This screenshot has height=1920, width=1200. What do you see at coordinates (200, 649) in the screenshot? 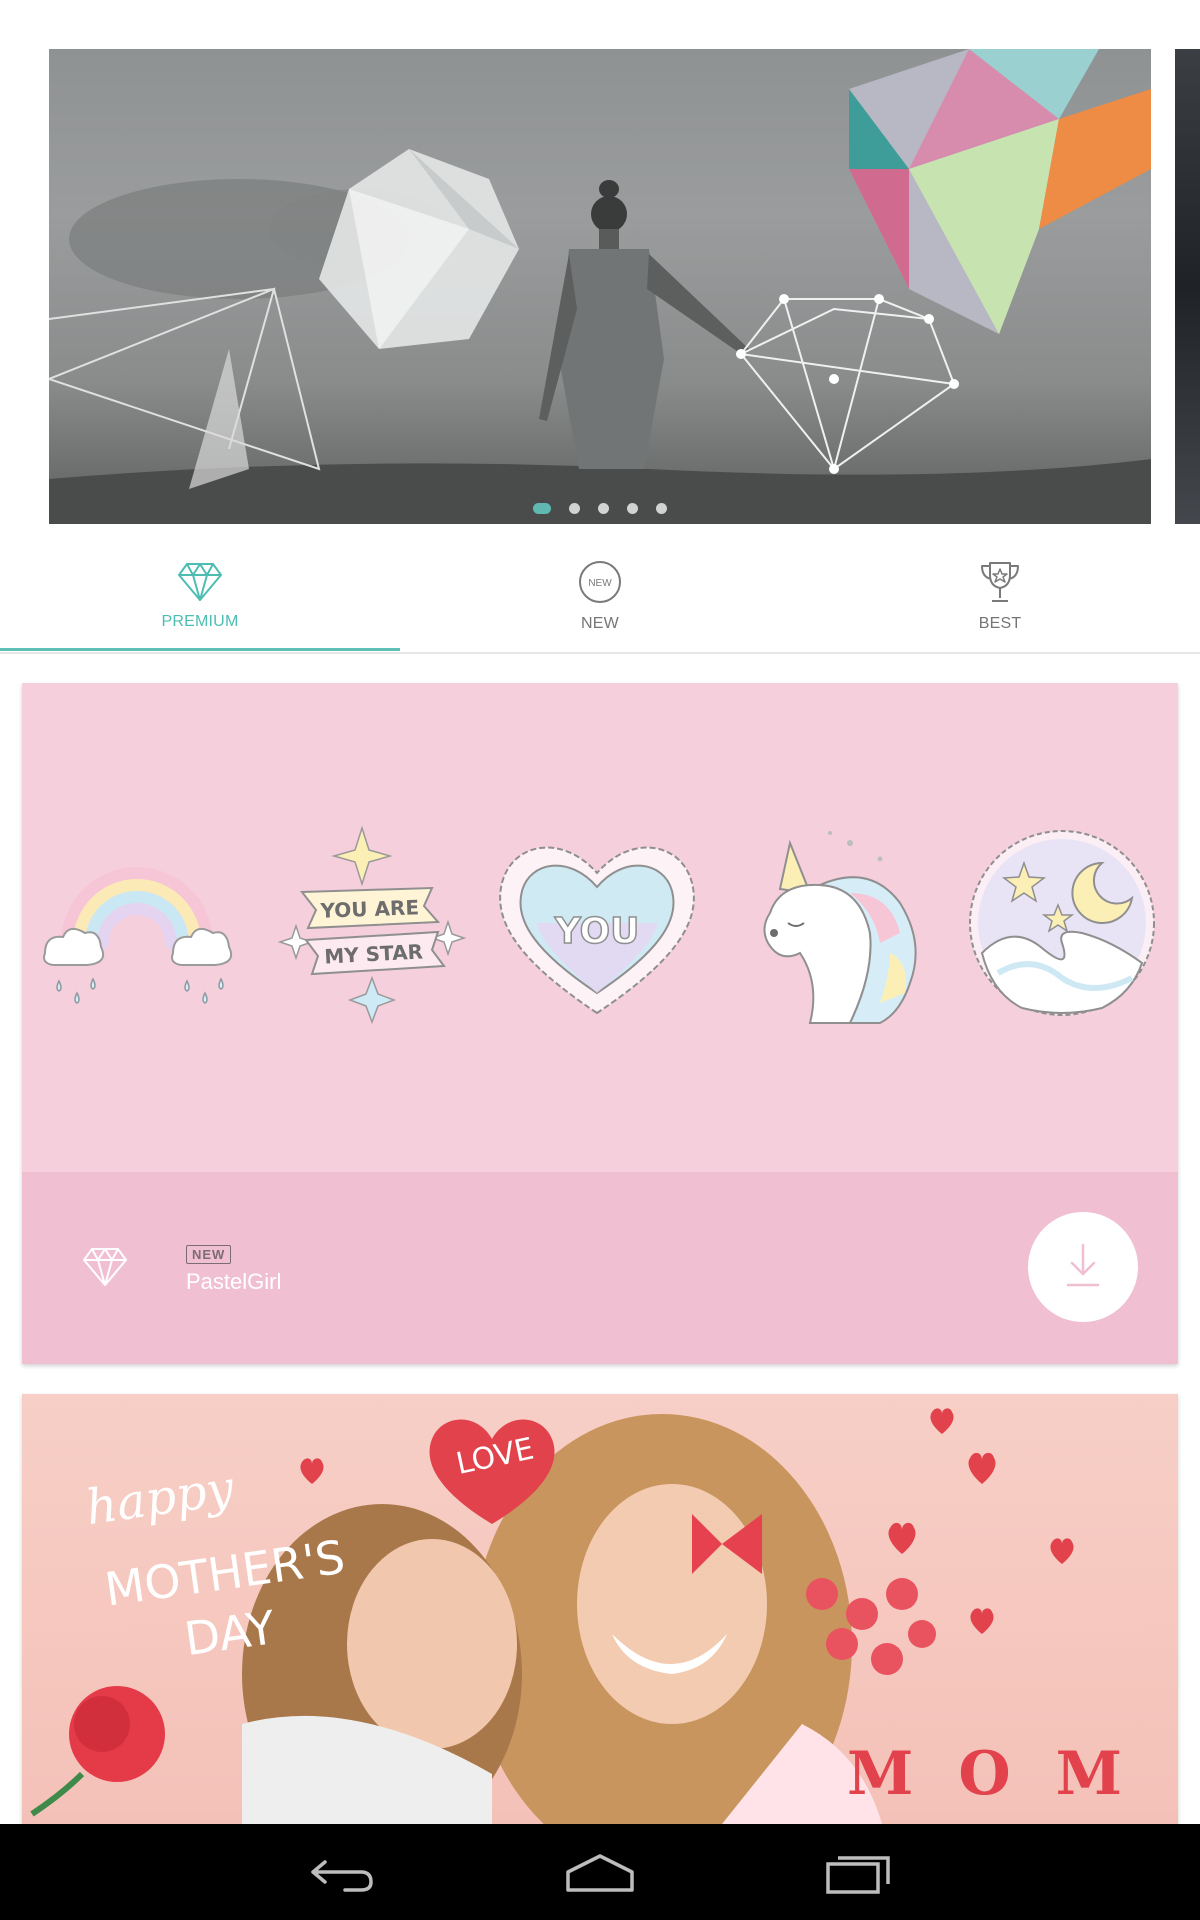
I see `active-tab-indicator` at bounding box center [200, 649].